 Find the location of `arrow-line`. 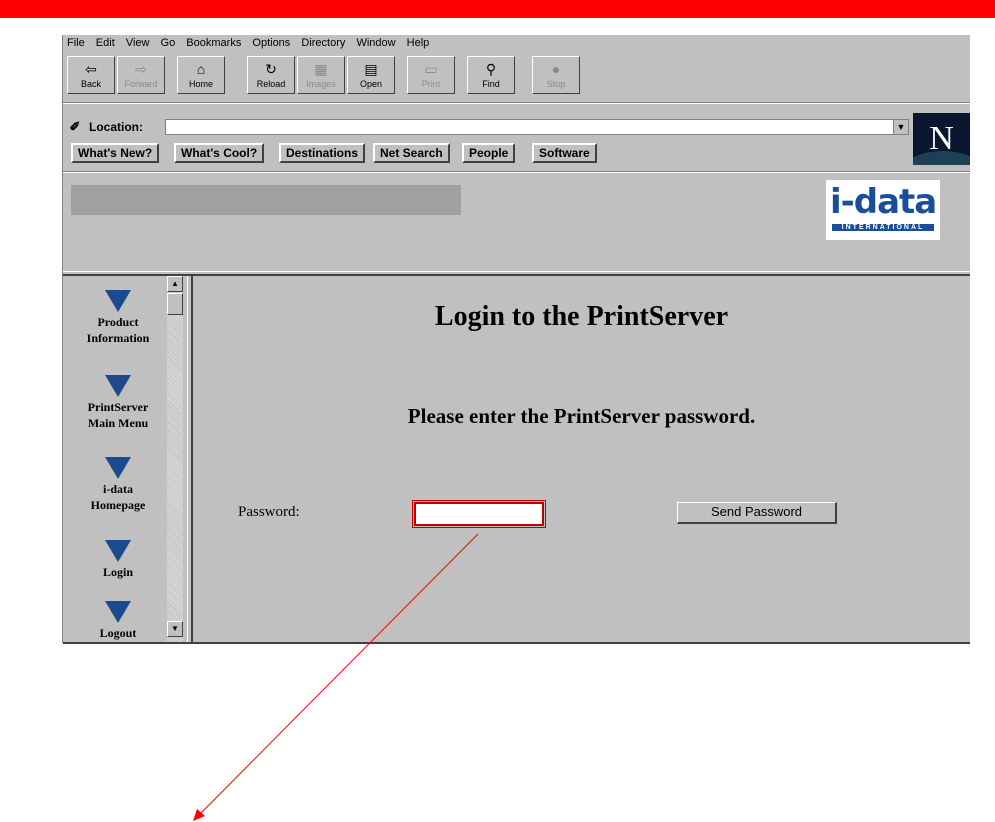

arrow-line is located at coordinates (338, 675).